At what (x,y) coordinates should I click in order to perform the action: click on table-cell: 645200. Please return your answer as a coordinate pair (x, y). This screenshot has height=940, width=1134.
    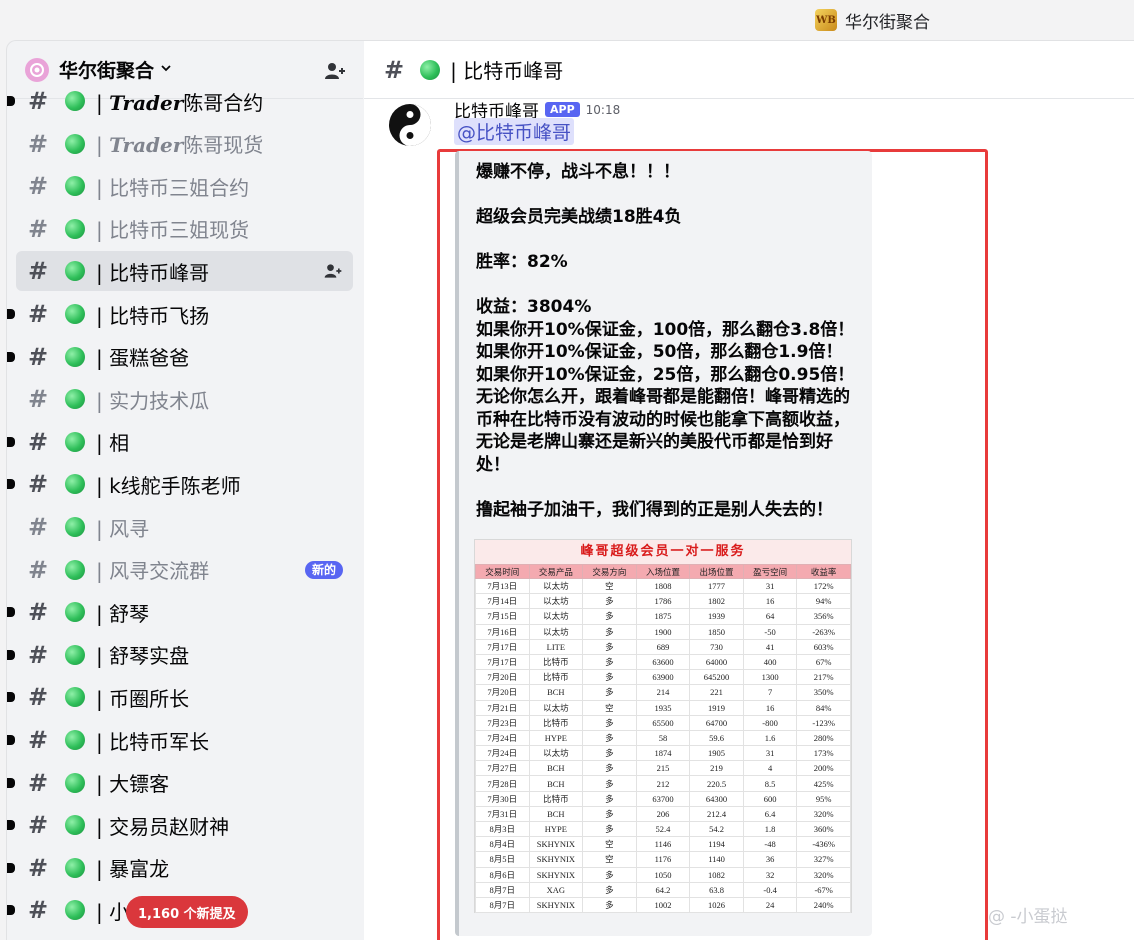
    Looking at the image, I should click on (716, 677).